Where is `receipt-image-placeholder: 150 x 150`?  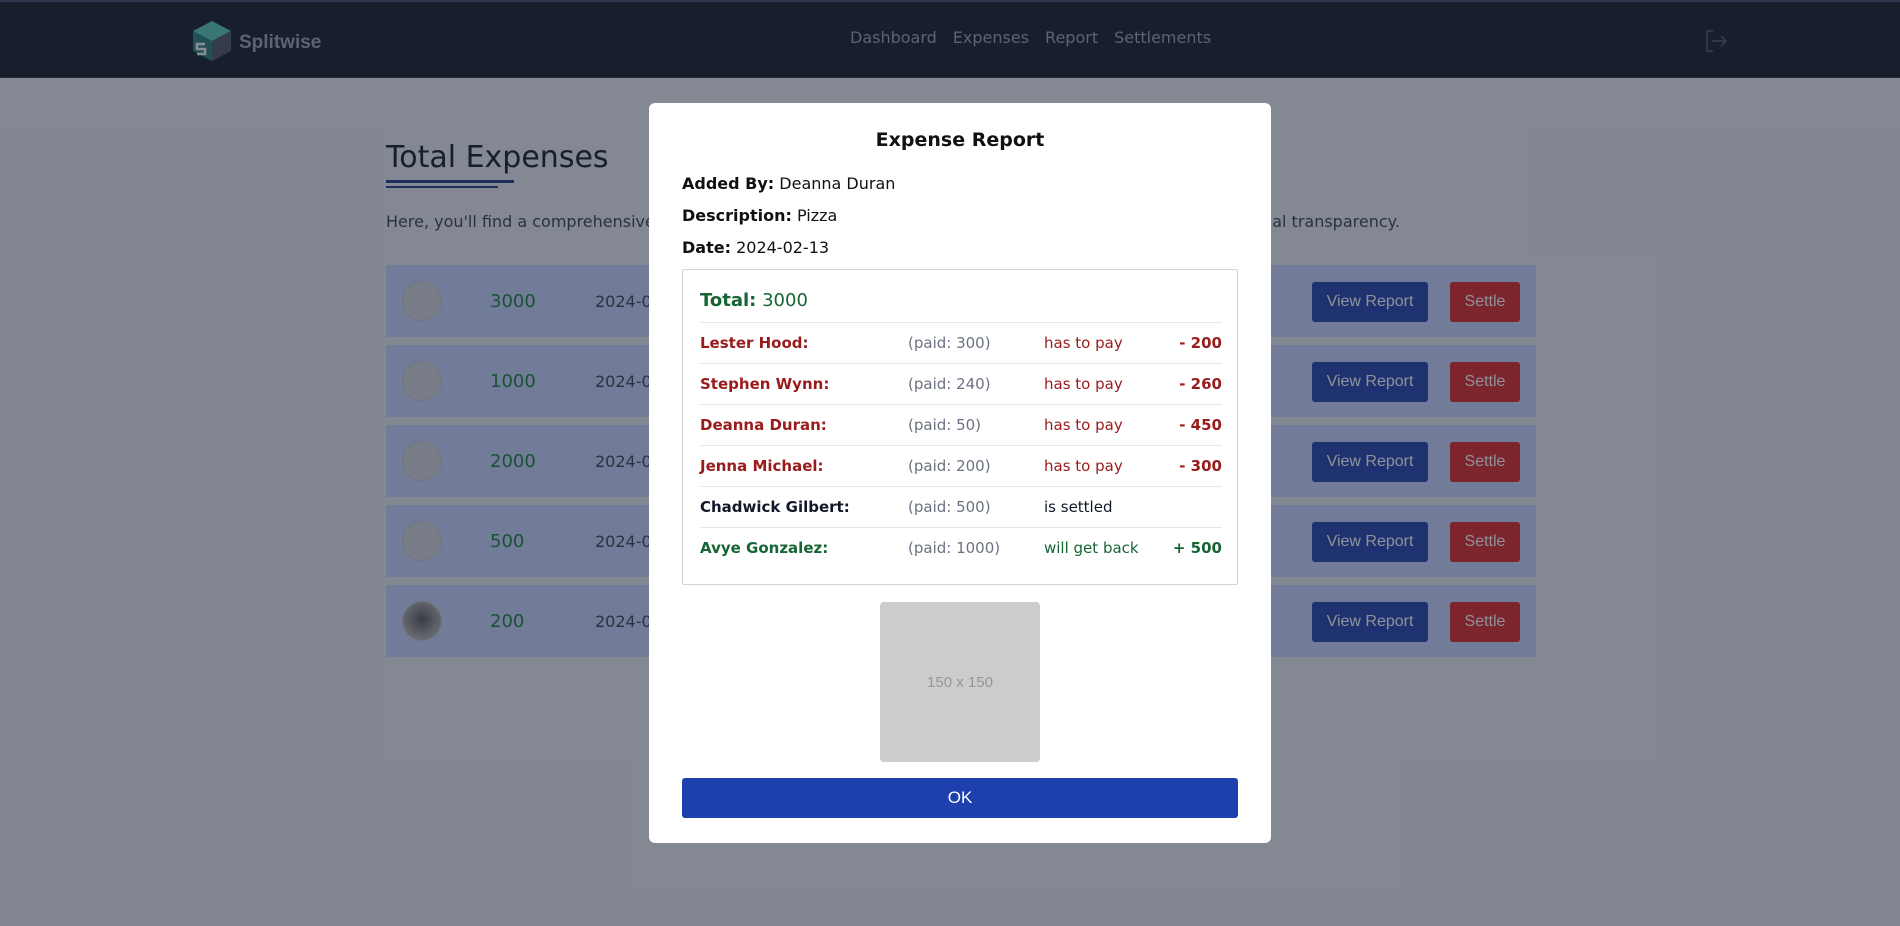 receipt-image-placeholder: 150 x 150 is located at coordinates (960, 682).